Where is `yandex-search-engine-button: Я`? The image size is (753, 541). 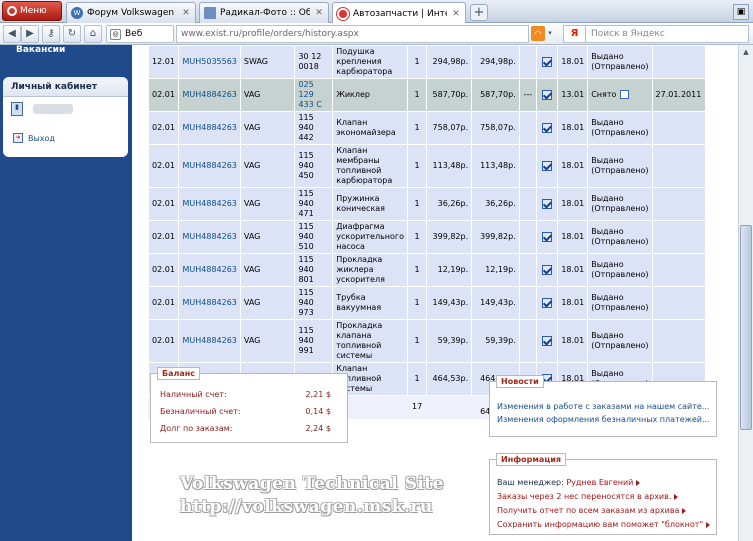 yandex-search-engine-button: Я is located at coordinates (574, 34).